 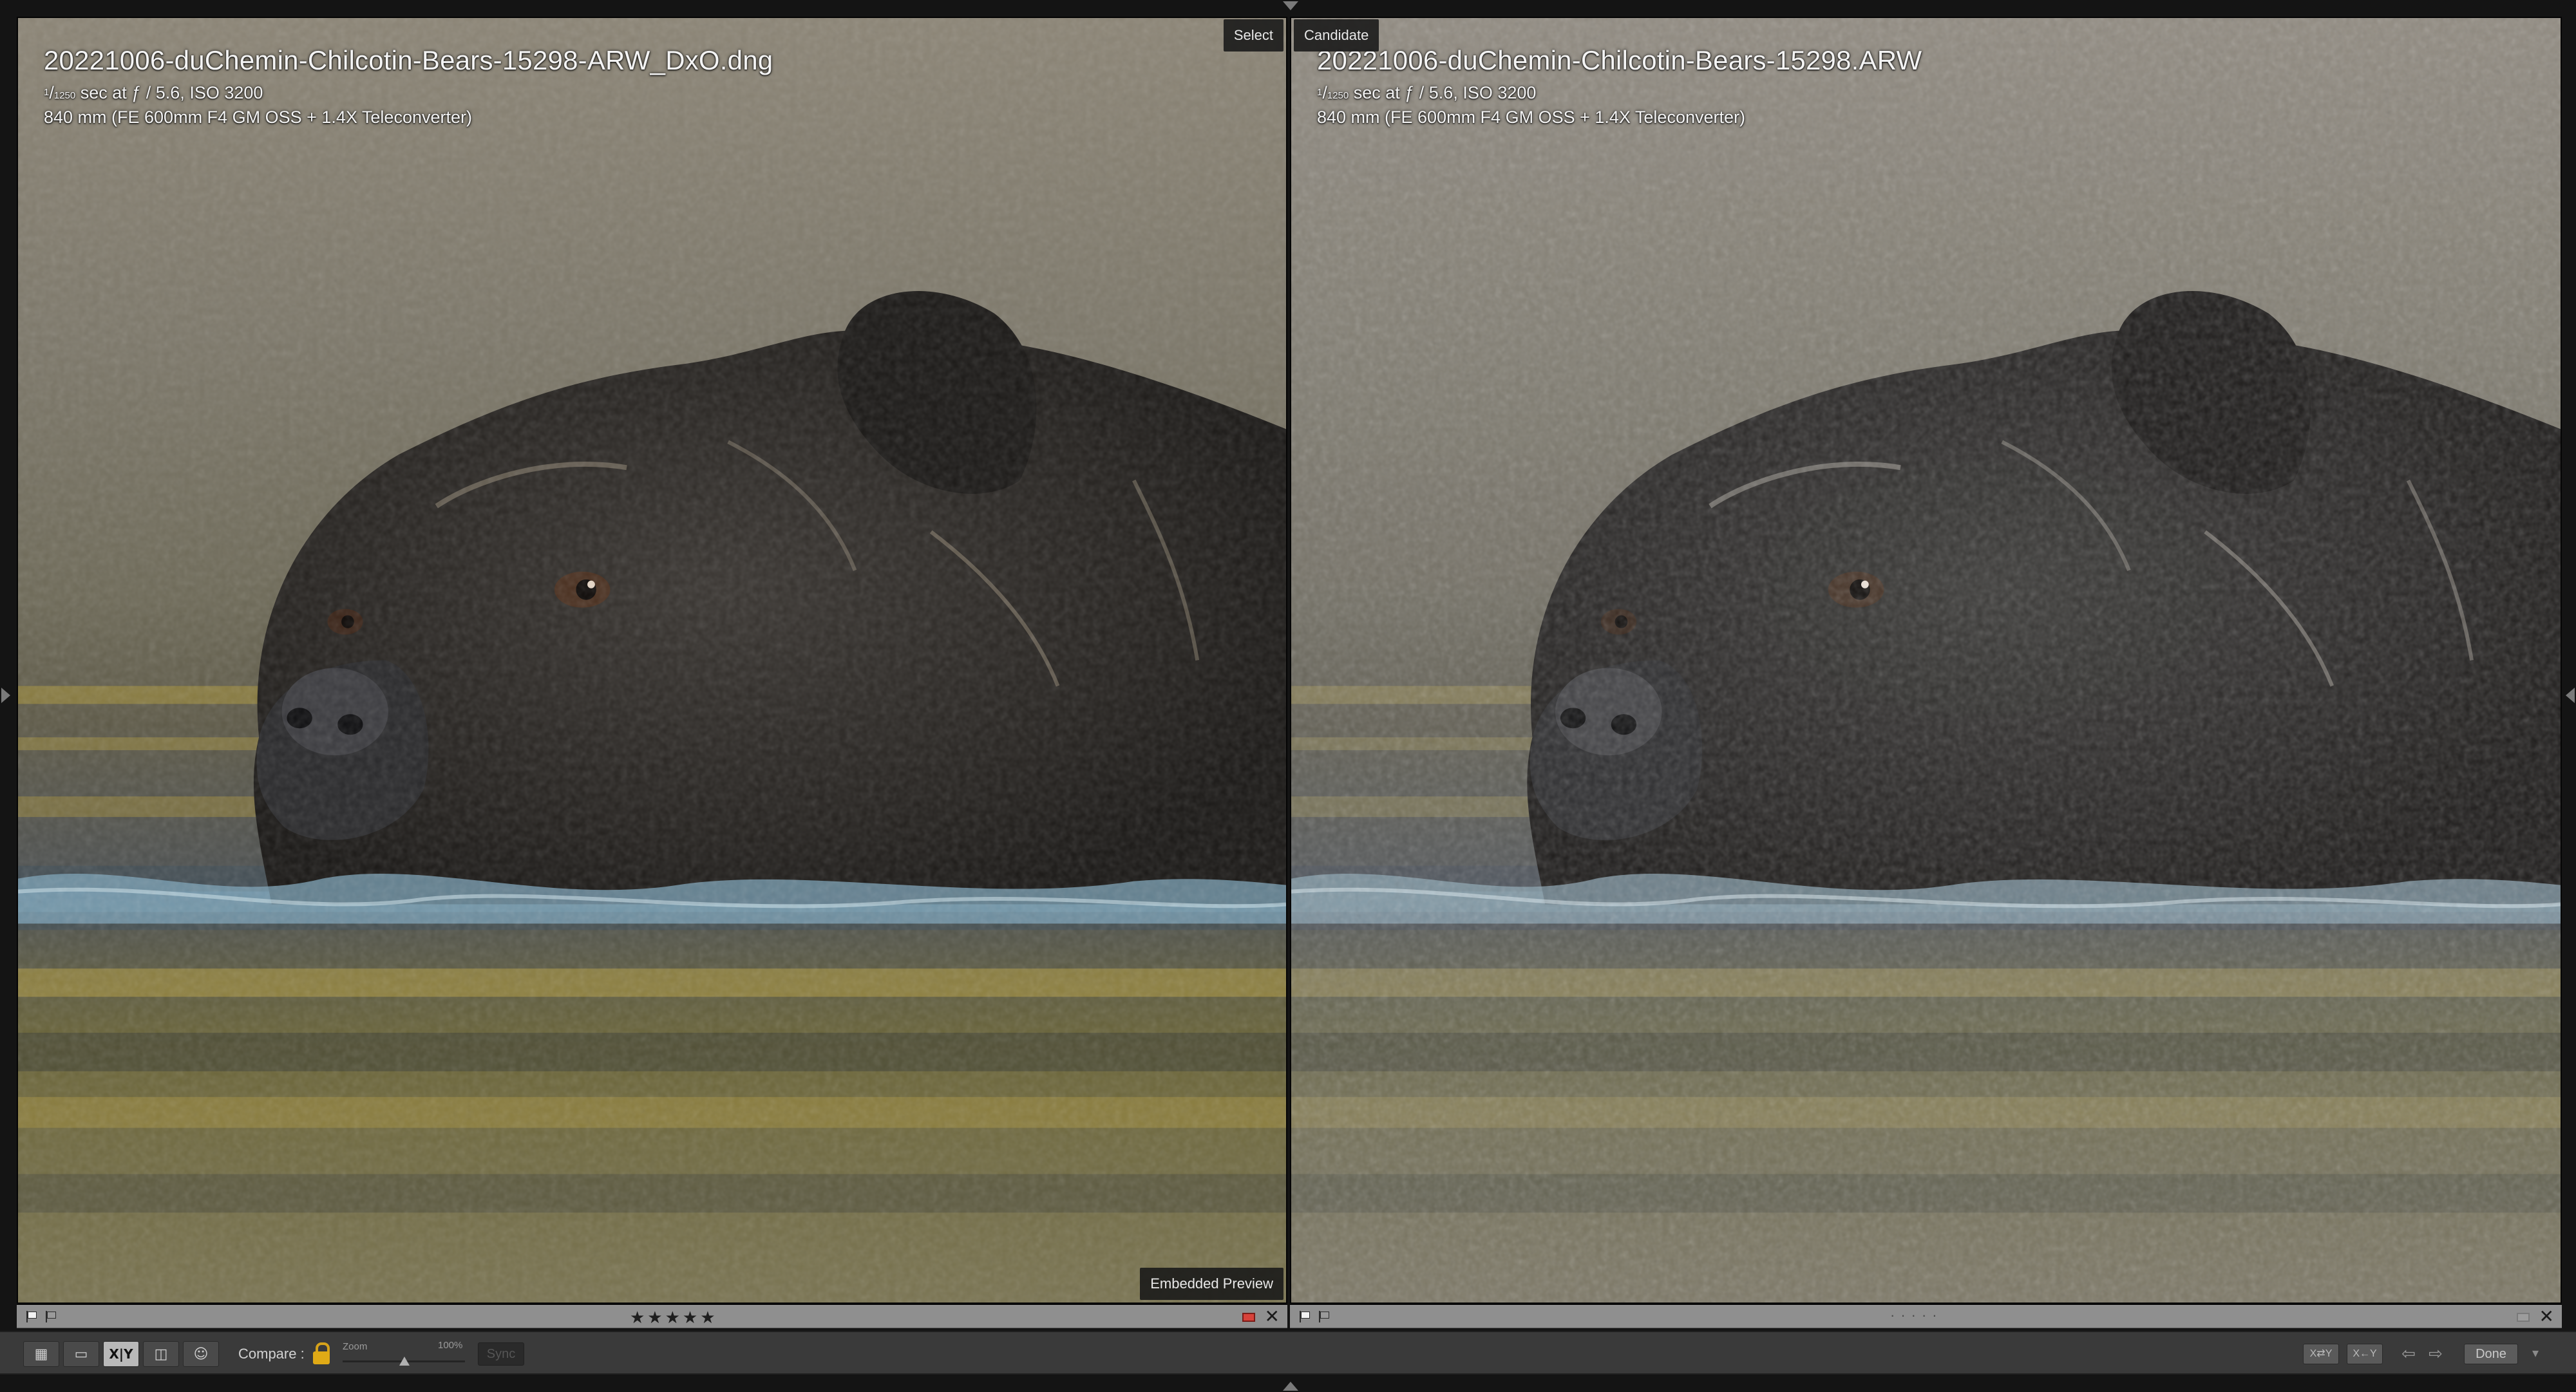 I want to click on lock-icon, so click(x=321, y=1354).